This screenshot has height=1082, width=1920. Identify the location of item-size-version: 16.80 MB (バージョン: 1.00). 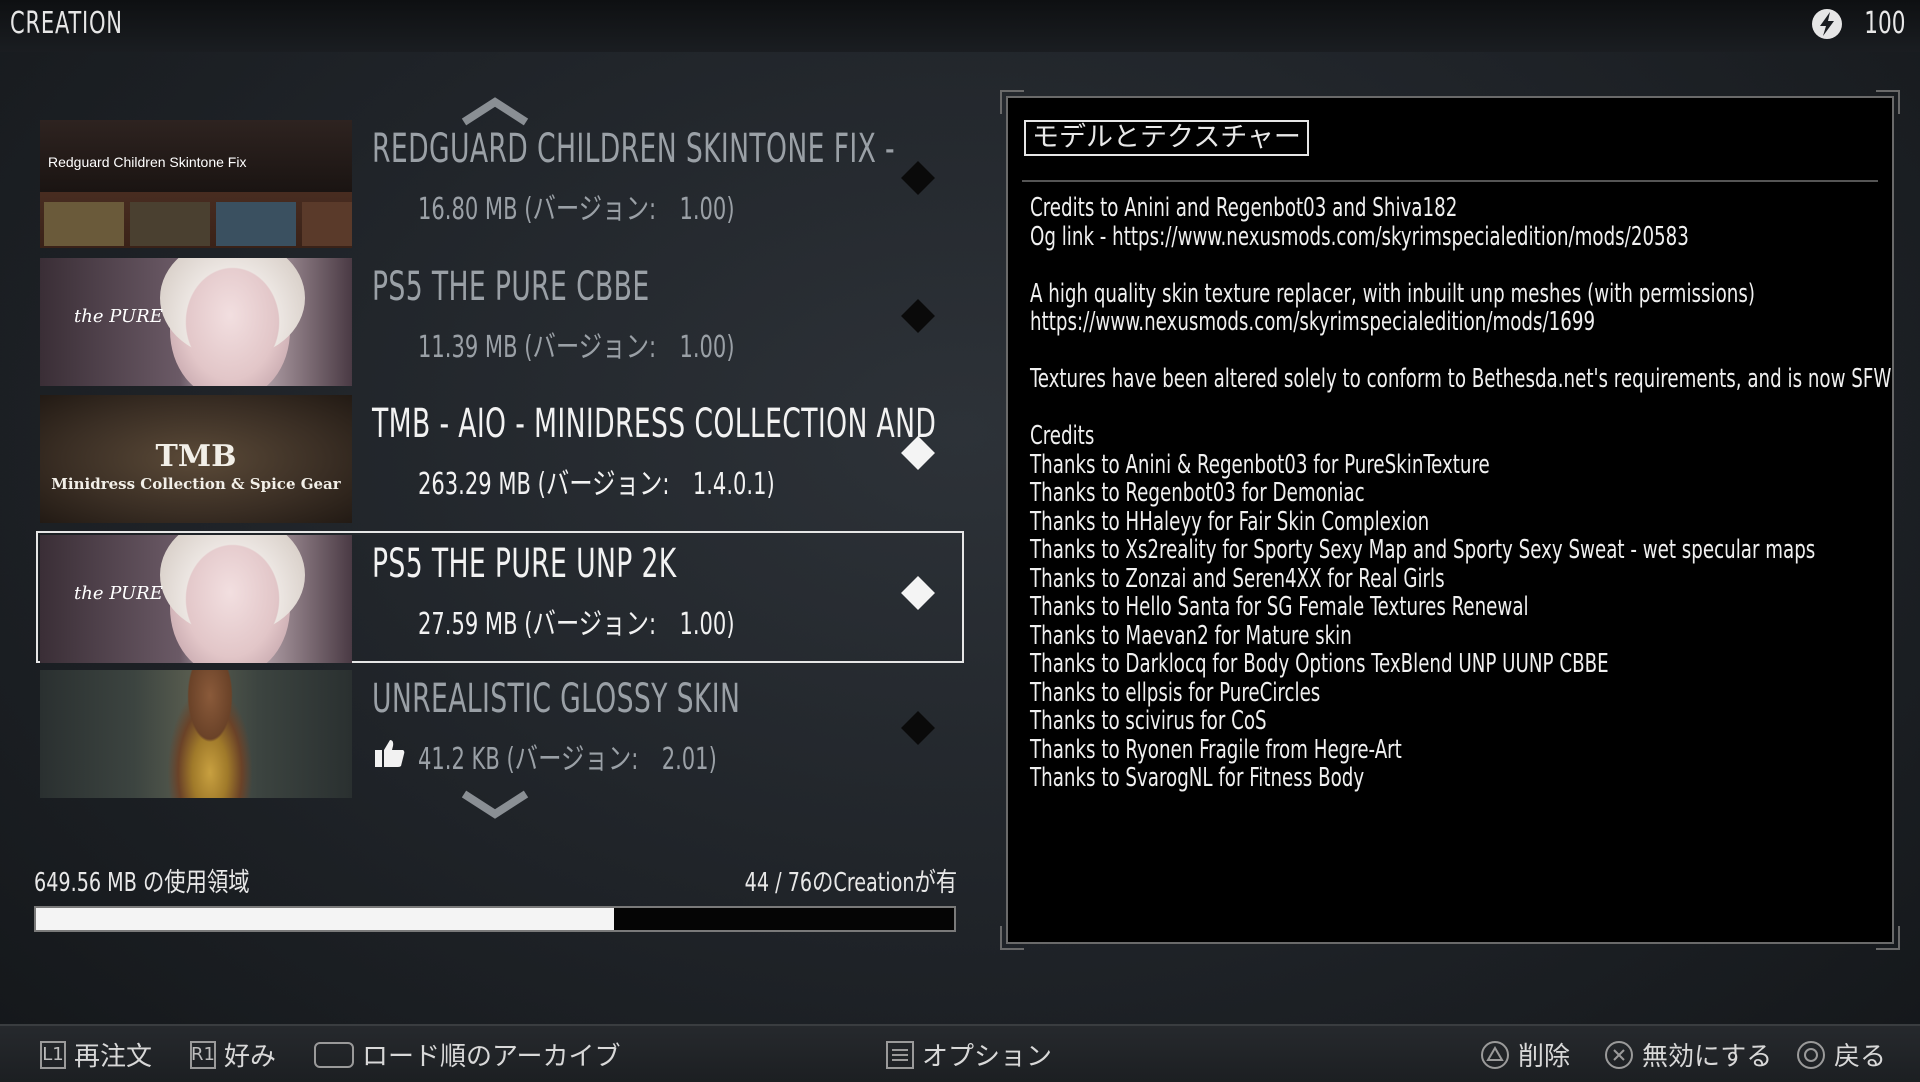
(576, 209).